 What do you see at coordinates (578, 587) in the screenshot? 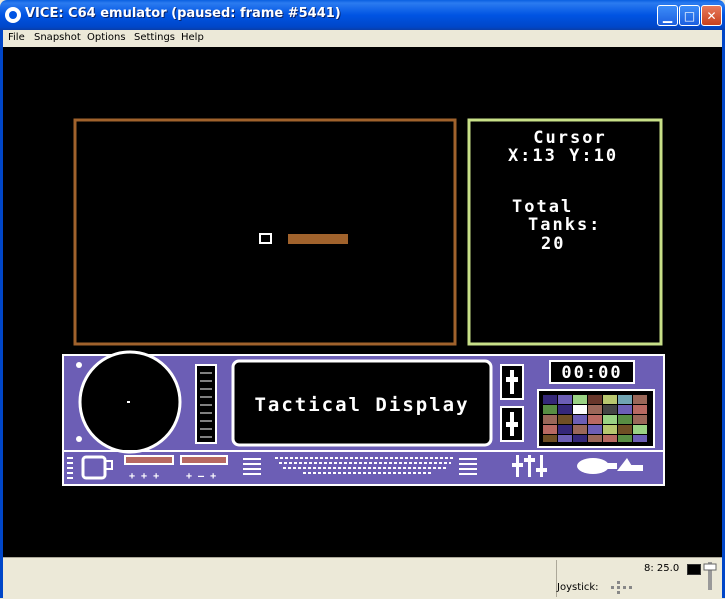
I see `joystick-label: Joystick:` at bounding box center [578, 587].